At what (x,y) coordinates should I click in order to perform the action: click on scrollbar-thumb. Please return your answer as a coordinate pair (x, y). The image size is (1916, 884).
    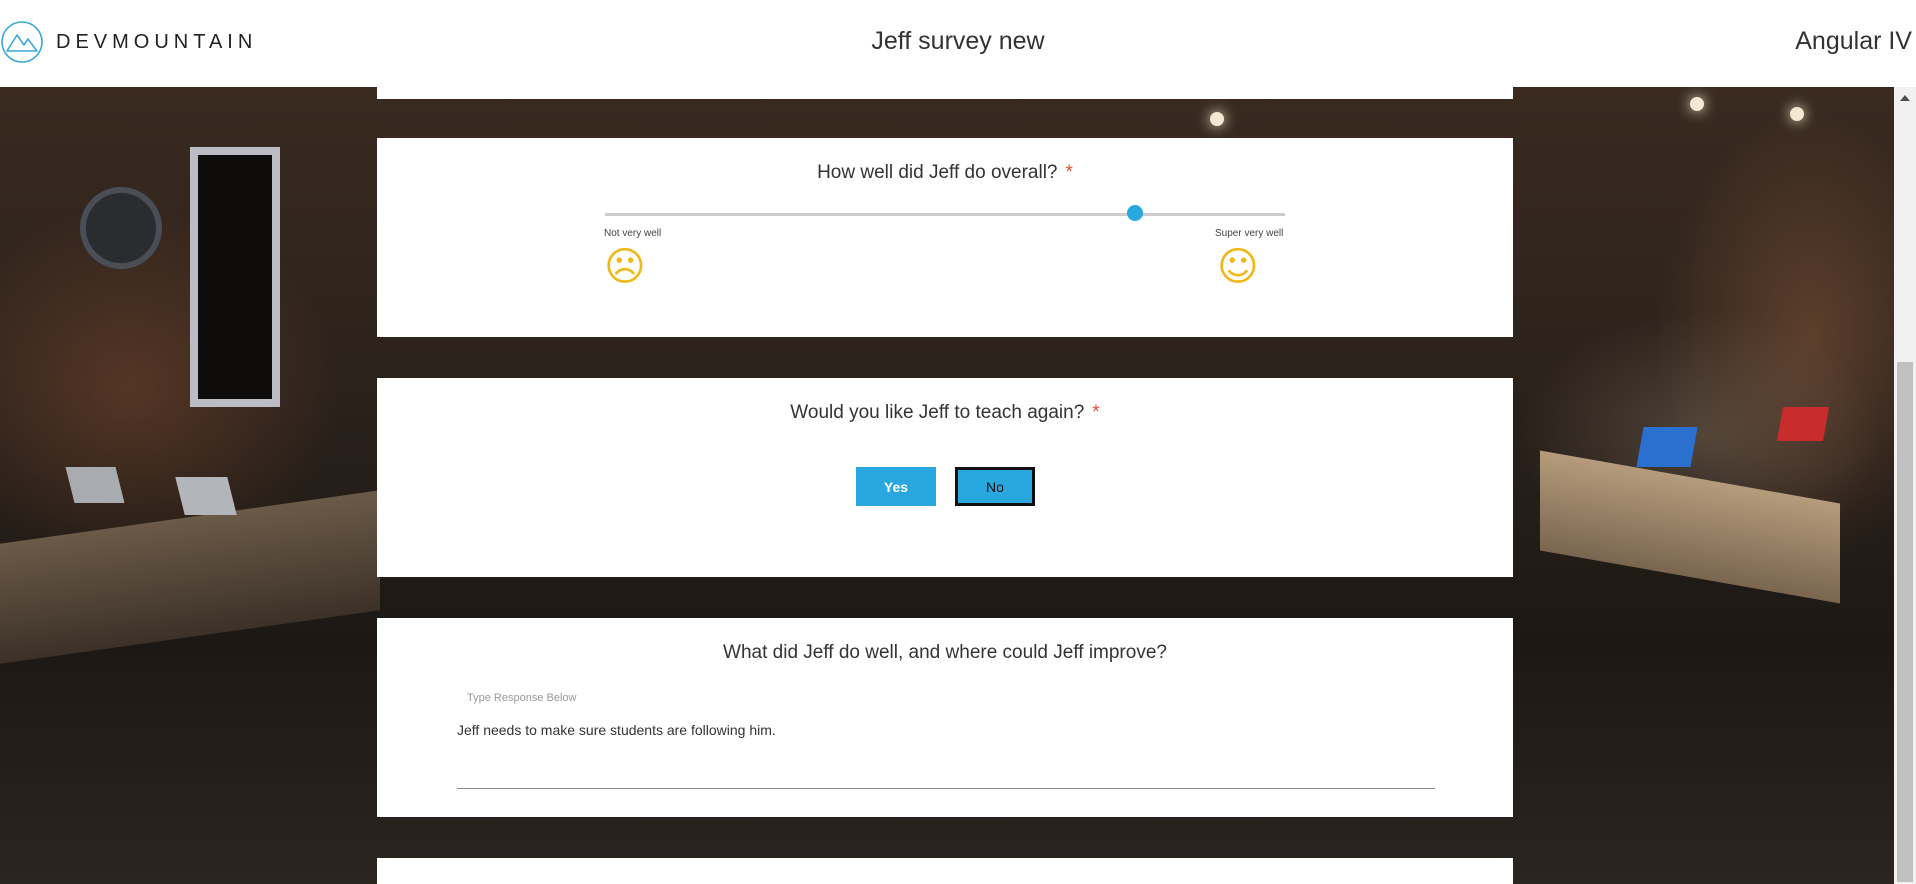
    Looking at the image, I should click on (1905, 622).